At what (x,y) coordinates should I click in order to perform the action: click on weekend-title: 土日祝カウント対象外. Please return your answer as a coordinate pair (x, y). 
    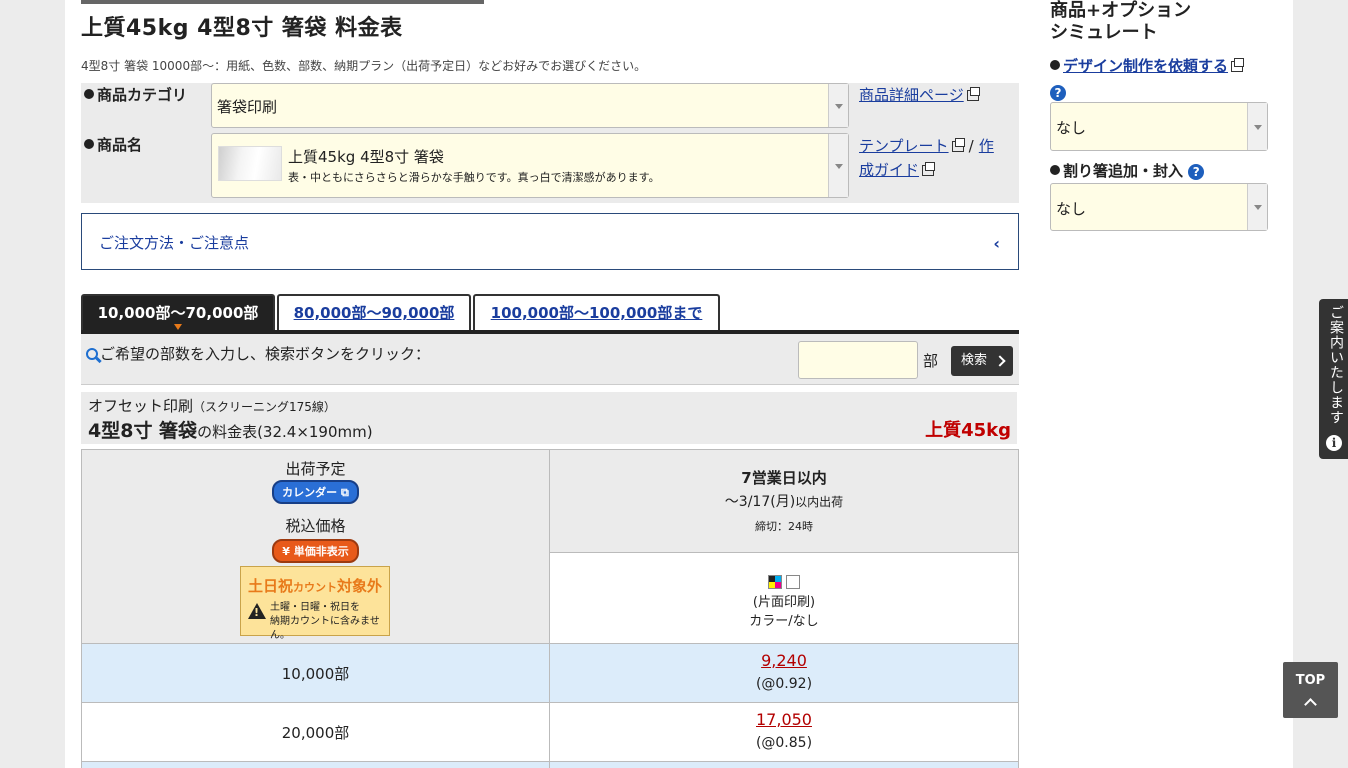
    Looking at the image, I should click on (315, 586).